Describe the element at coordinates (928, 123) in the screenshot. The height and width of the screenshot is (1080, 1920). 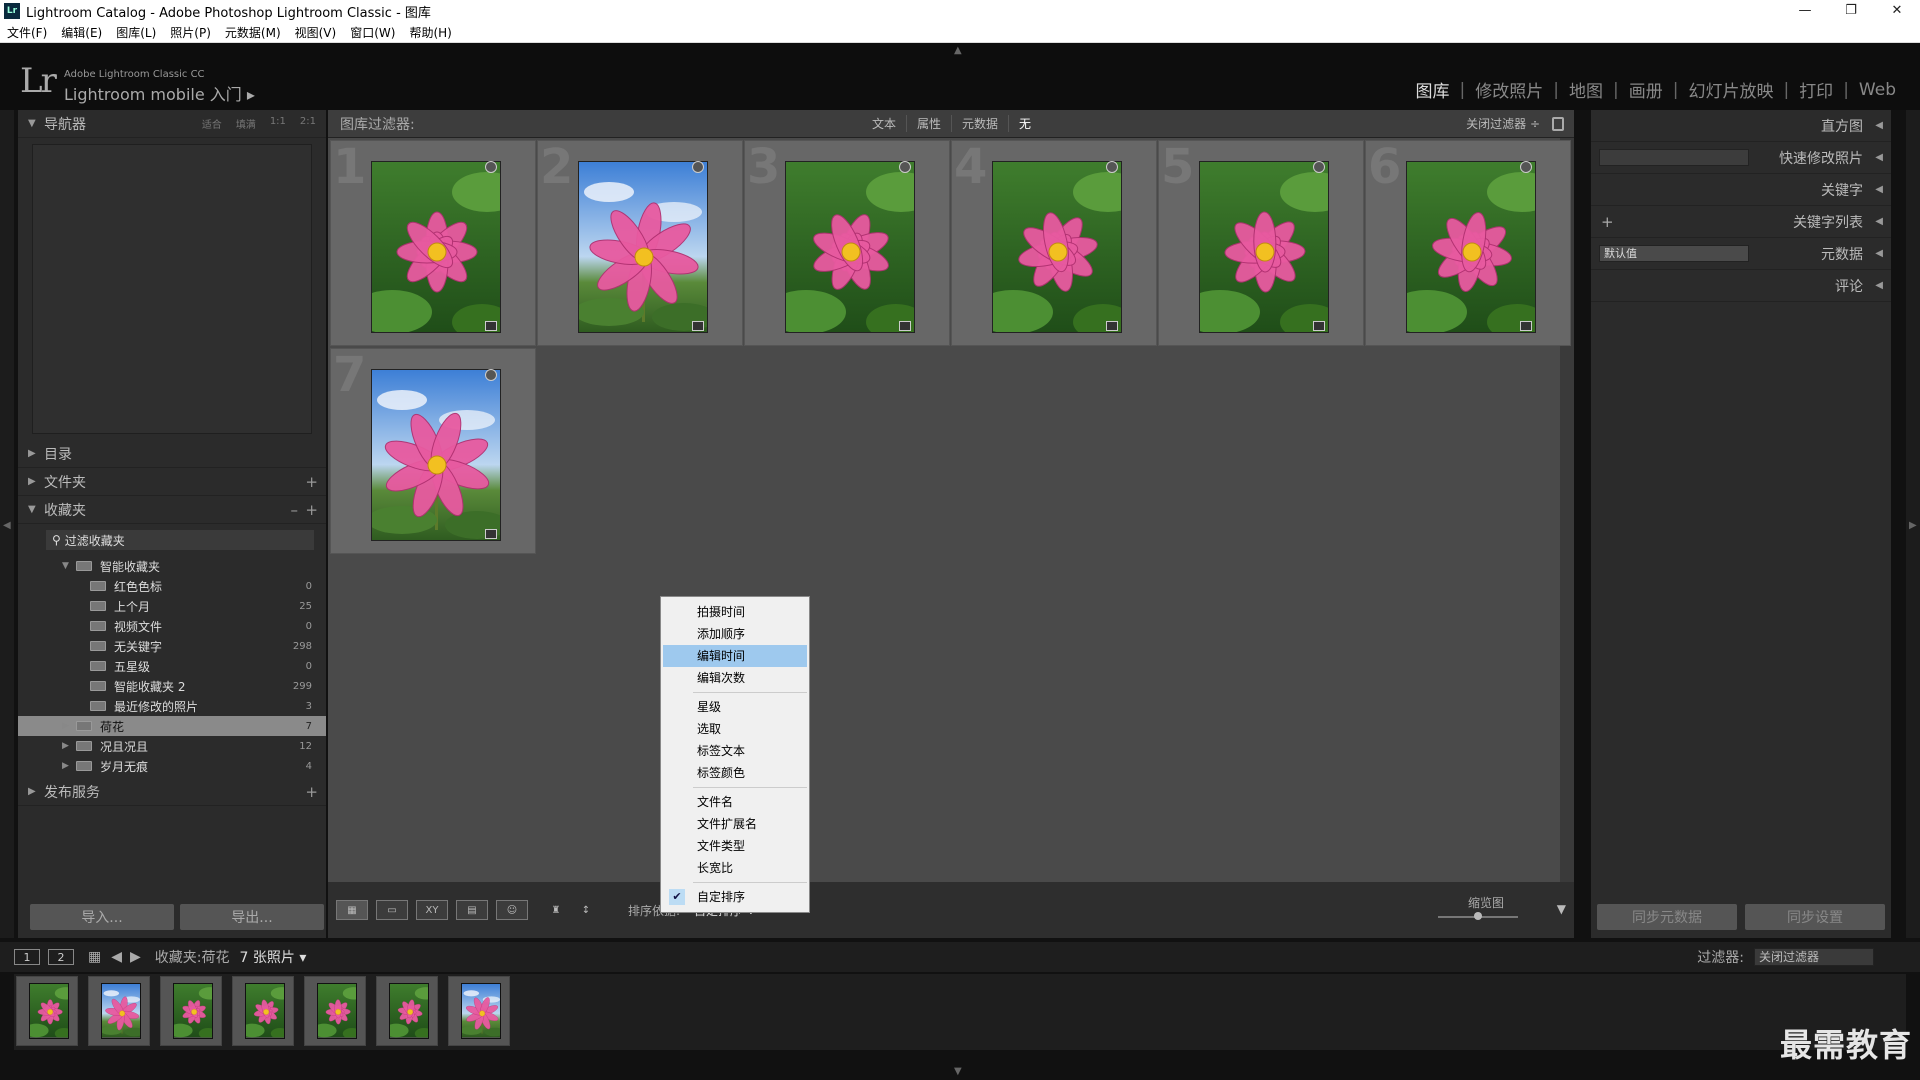
I see `filter-tab-attribute: 属性` at that location.